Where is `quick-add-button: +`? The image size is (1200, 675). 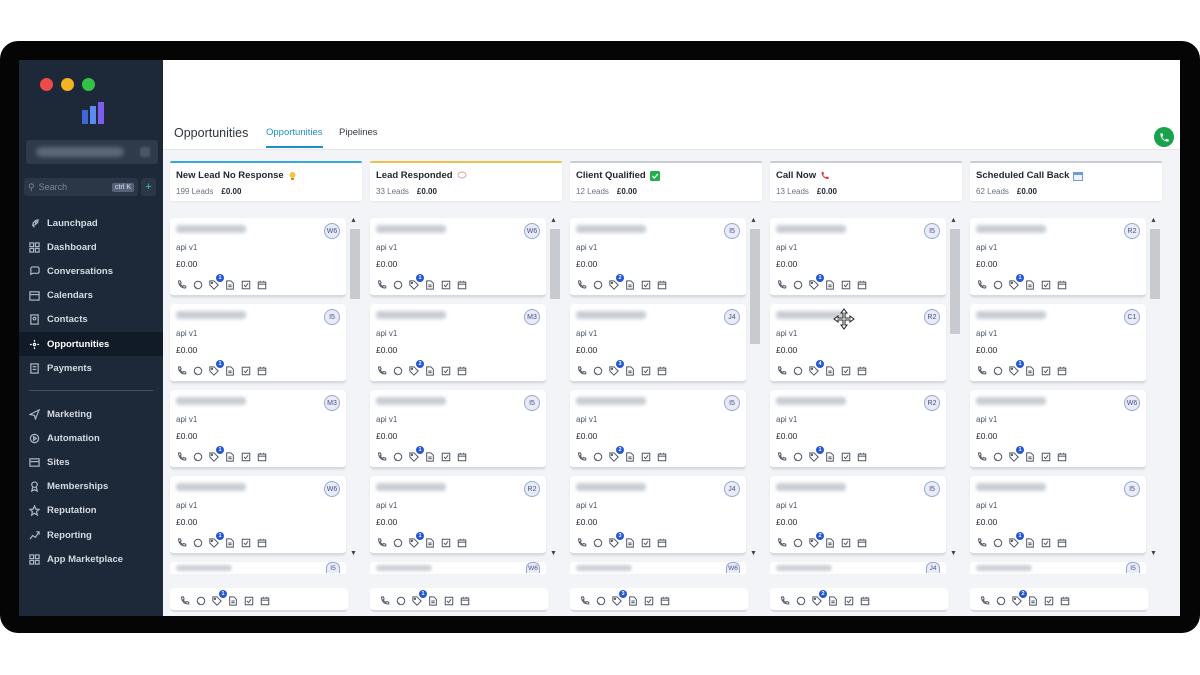
quick-add-button: + is located at coordinates (148, 187).